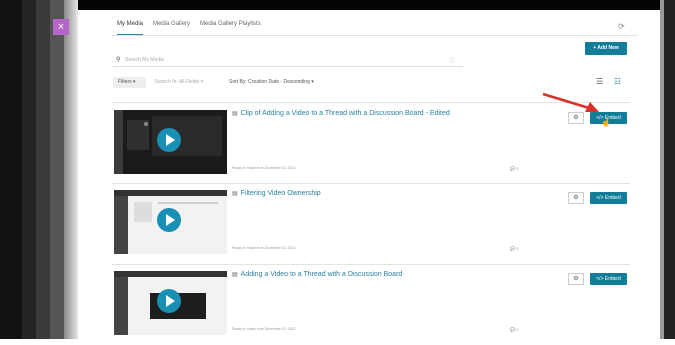  I want to click on entry-title-link: ▤ Filtering Video Ownership, so click(276, 193).